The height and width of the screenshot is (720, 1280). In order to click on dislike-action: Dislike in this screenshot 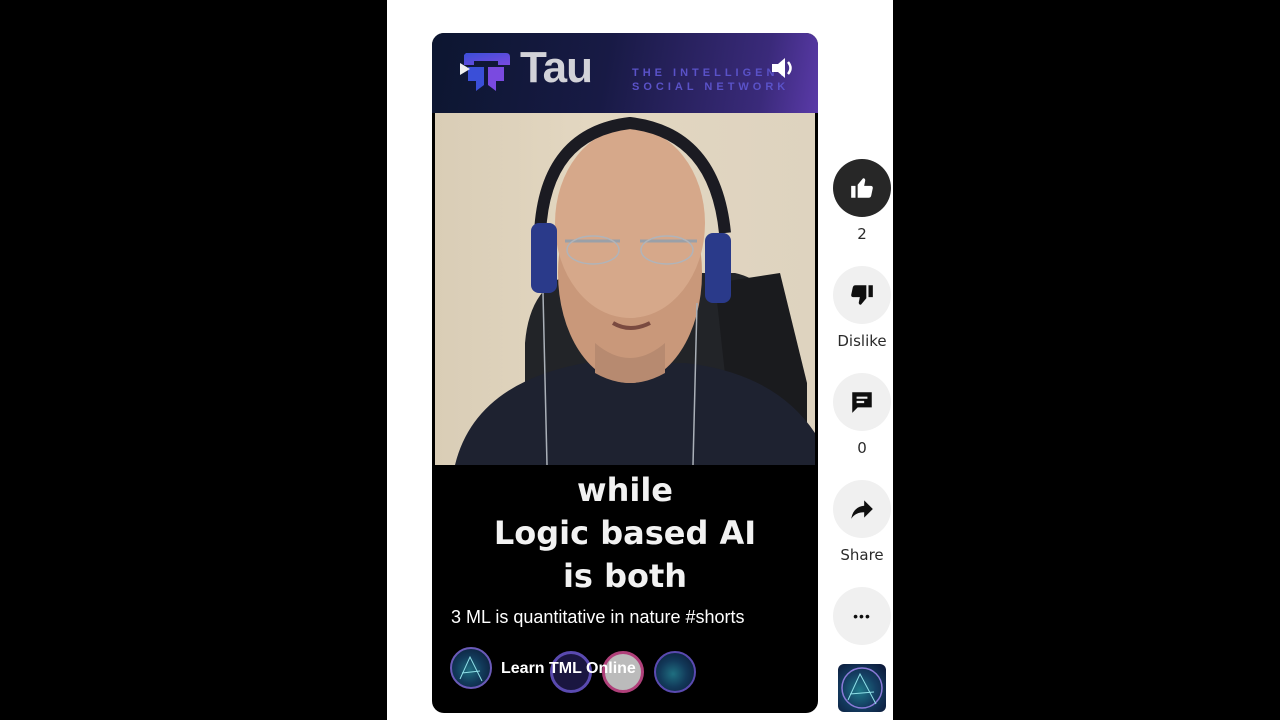, I will do `click(862, 308)`.